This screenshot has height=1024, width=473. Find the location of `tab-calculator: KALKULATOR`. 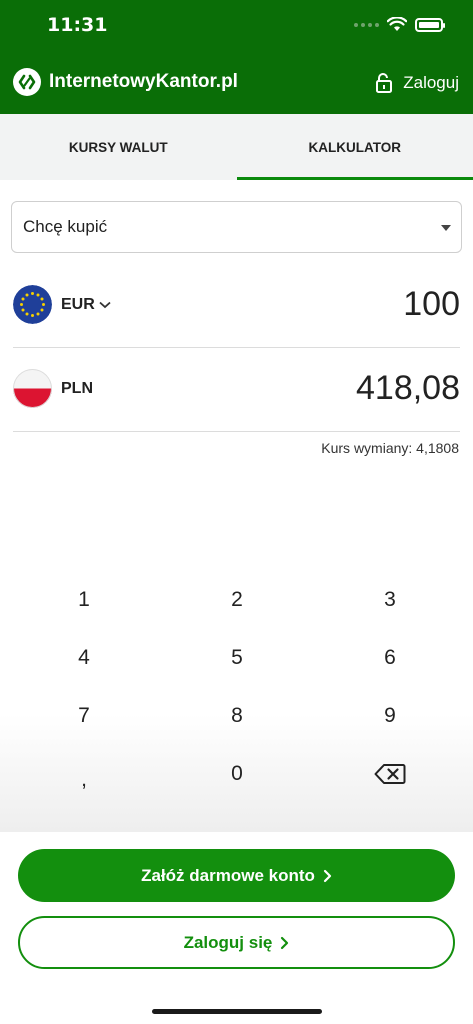

tab-calculator: KALKULATOR is located at coordinates (354, 147).